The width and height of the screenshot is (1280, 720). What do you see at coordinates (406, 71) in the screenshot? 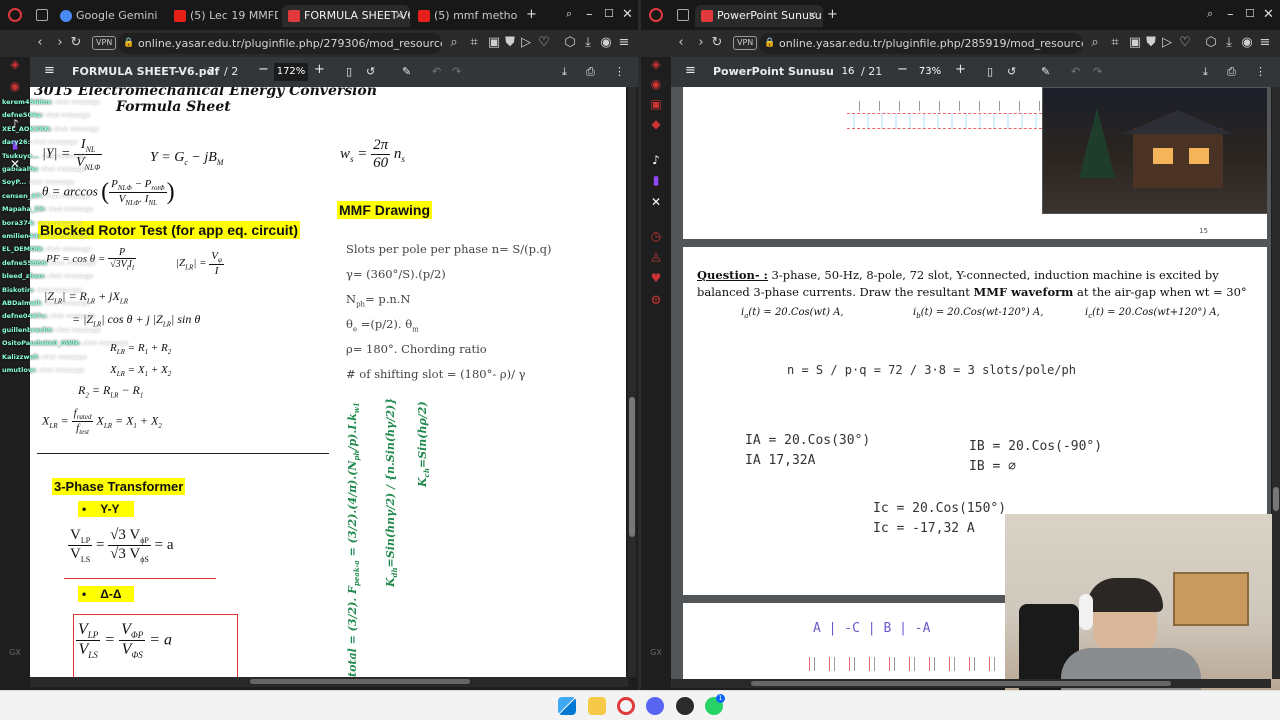
I see `annotate-icon: ✎` at bounding box center [406, 71].